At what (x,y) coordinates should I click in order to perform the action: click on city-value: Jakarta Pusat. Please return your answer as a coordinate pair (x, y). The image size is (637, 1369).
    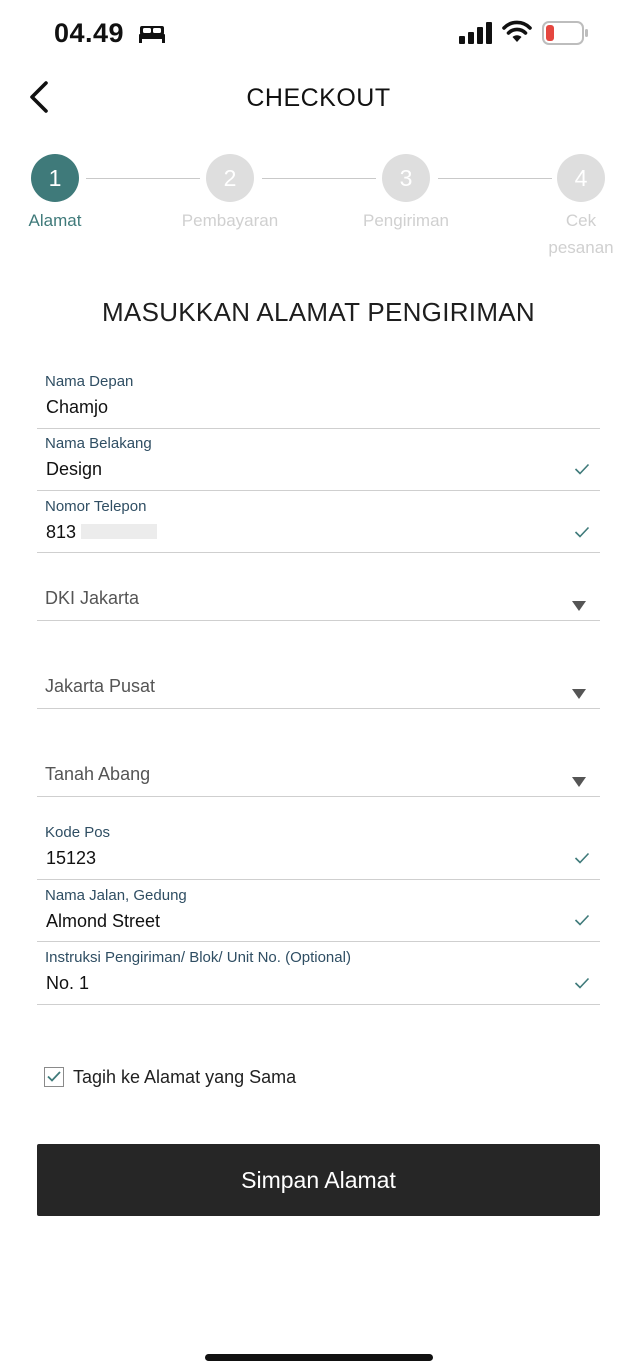
    Looking at the image, I should click on (100, 686).